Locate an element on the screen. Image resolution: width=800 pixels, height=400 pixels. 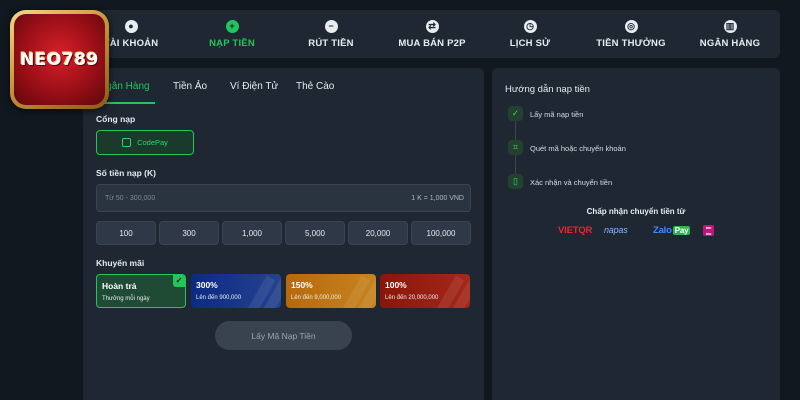
amount-option: 1,000 is located at coordinates (252, 233).